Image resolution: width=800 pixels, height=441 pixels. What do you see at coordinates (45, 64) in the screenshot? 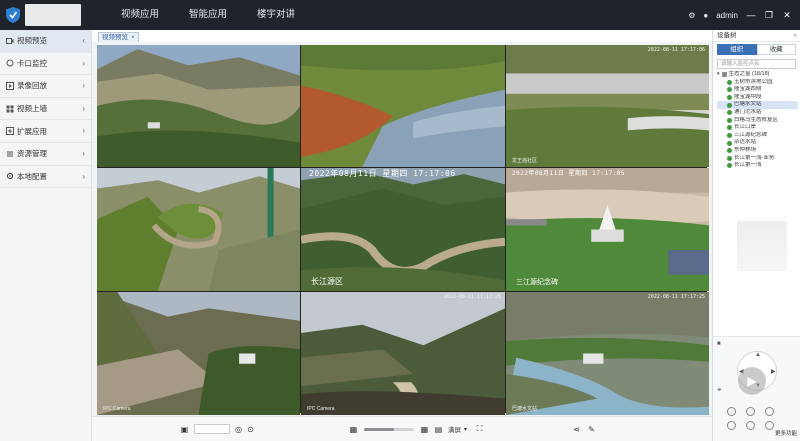
I see `sidebar-item-checkpoint: 卡口监控 ›` at bounding box center [45, 64].